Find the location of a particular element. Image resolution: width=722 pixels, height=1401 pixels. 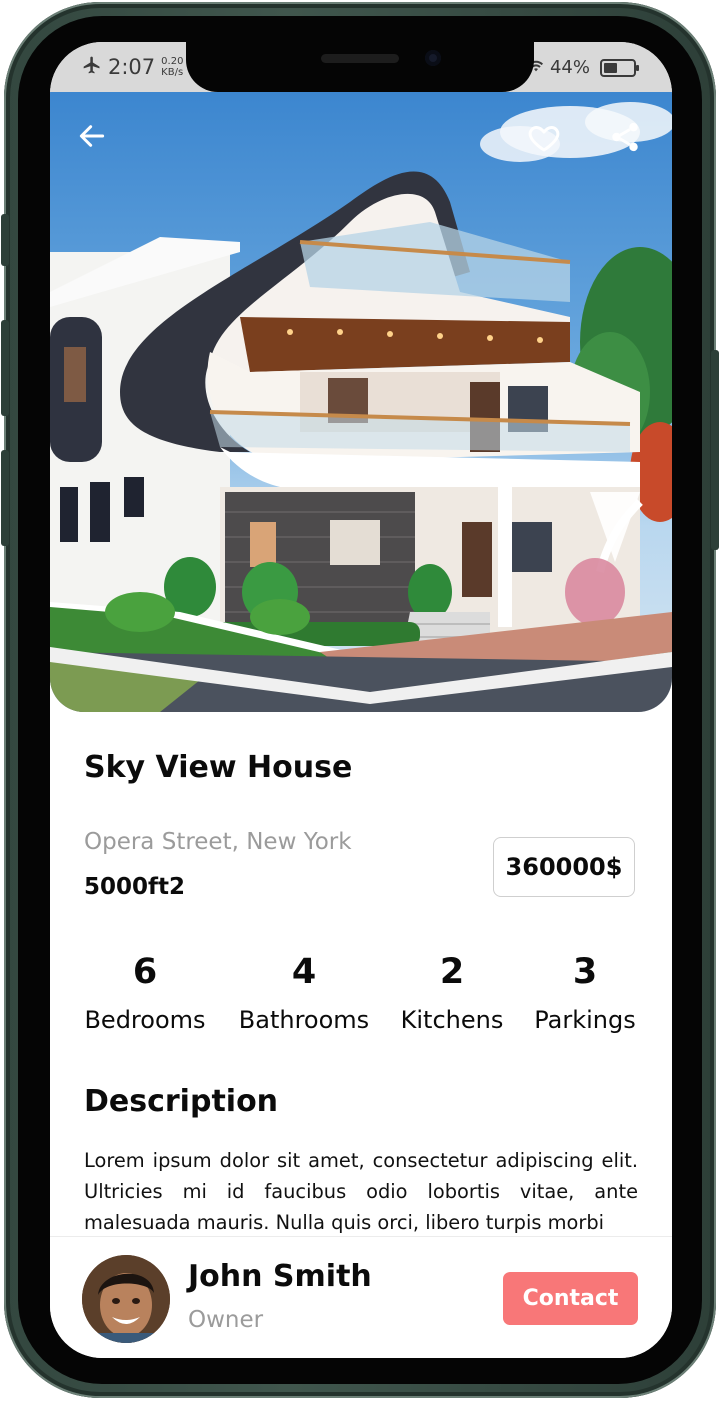

notch is located at coordinates (360, 67).